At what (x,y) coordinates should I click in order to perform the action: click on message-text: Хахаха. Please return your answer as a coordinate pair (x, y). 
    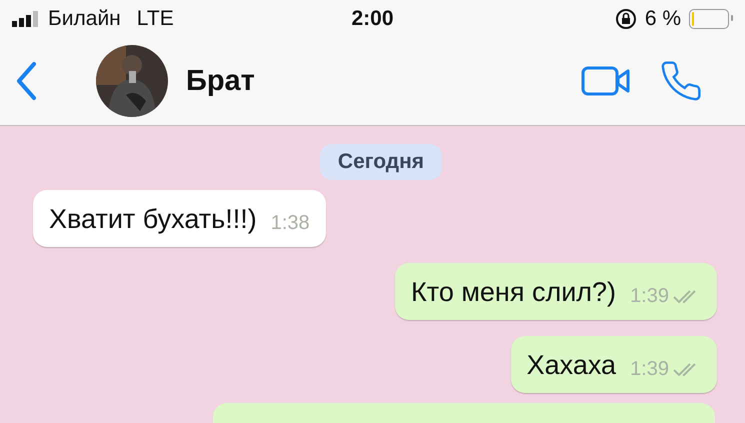
    Looking at the image, I should click on (571, 365).